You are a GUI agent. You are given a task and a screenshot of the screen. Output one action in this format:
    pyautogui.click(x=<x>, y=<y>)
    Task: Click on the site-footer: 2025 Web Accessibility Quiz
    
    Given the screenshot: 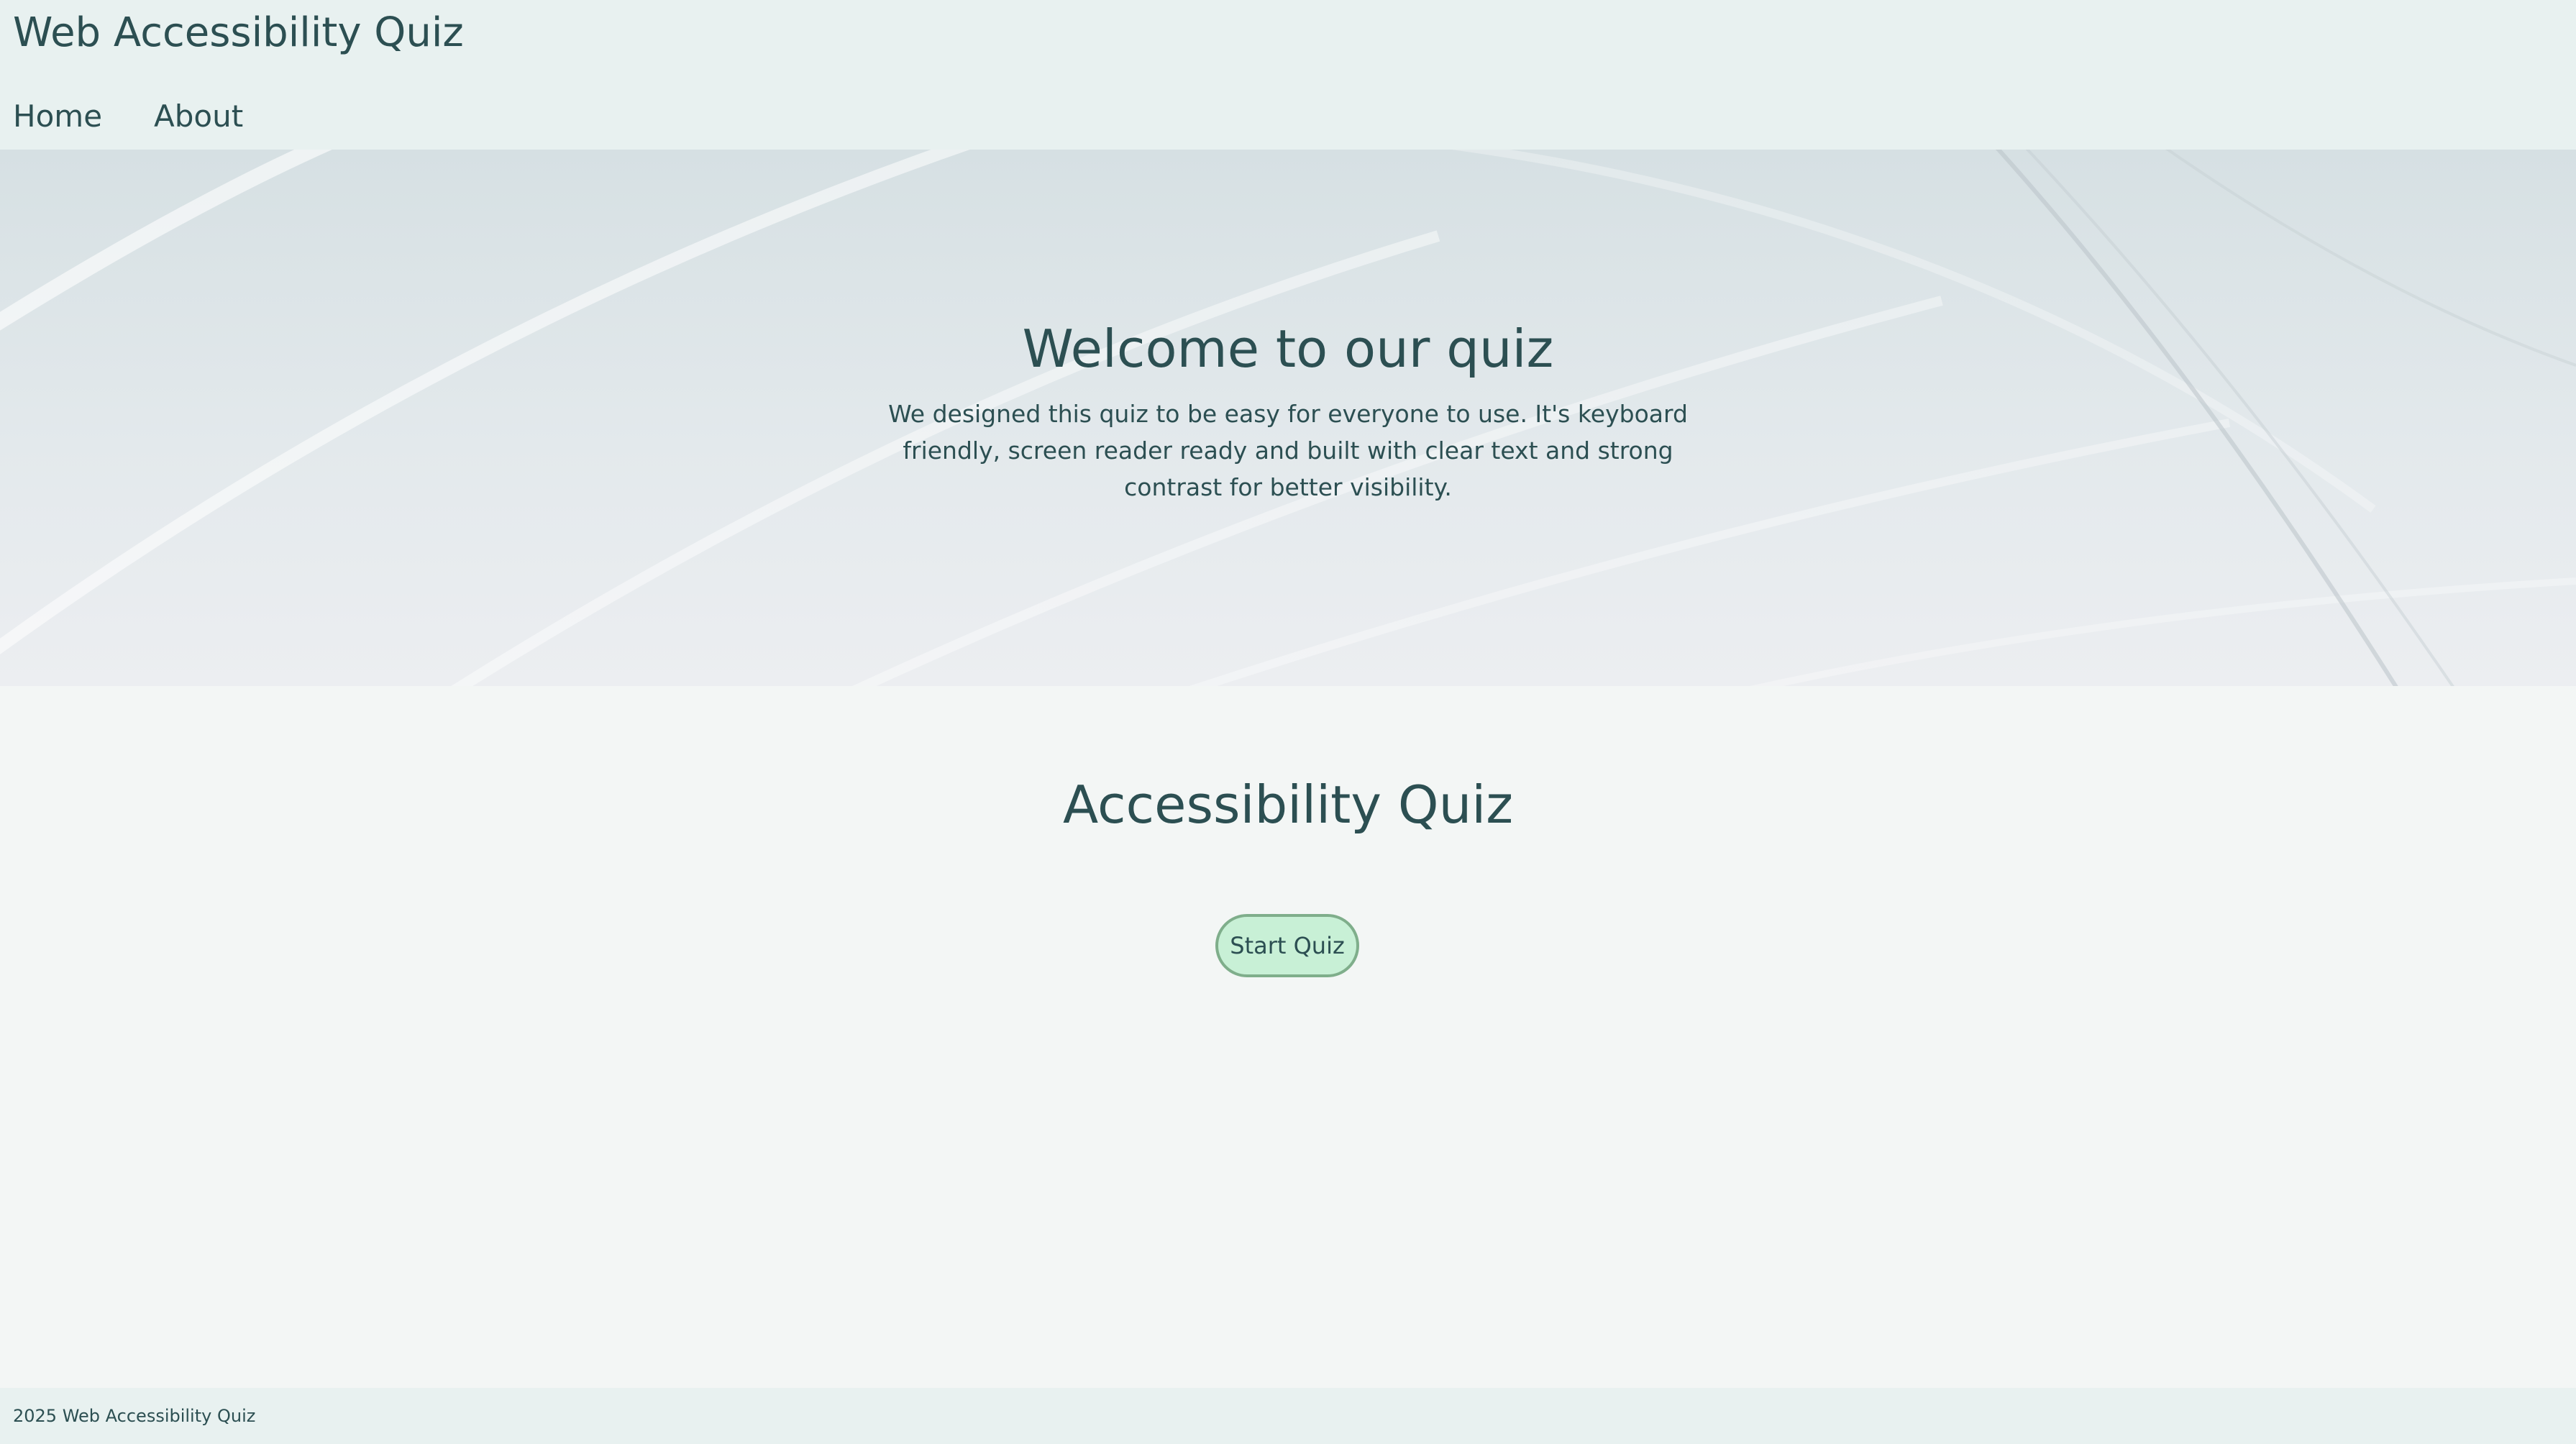 What is the action you would take?
    pyautogui.click(x=1288, y=1416)
    